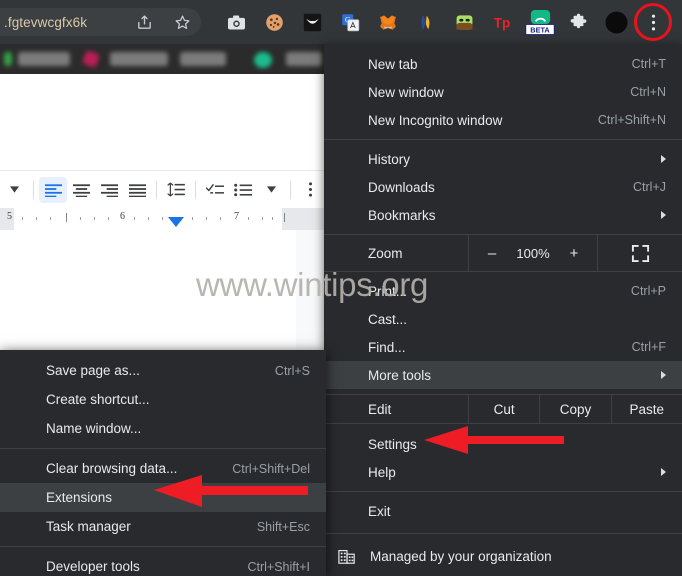  I want to click on menu-item-exit: Exit, so click(503, 511).